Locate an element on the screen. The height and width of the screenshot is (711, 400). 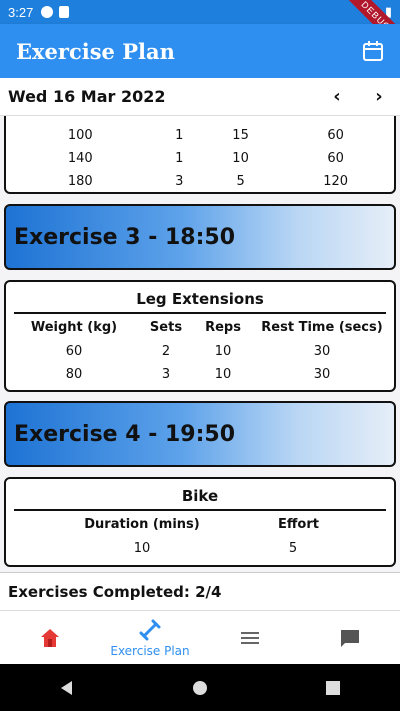
app-bar: Exercise Plan is located at coordinates (200, 51).